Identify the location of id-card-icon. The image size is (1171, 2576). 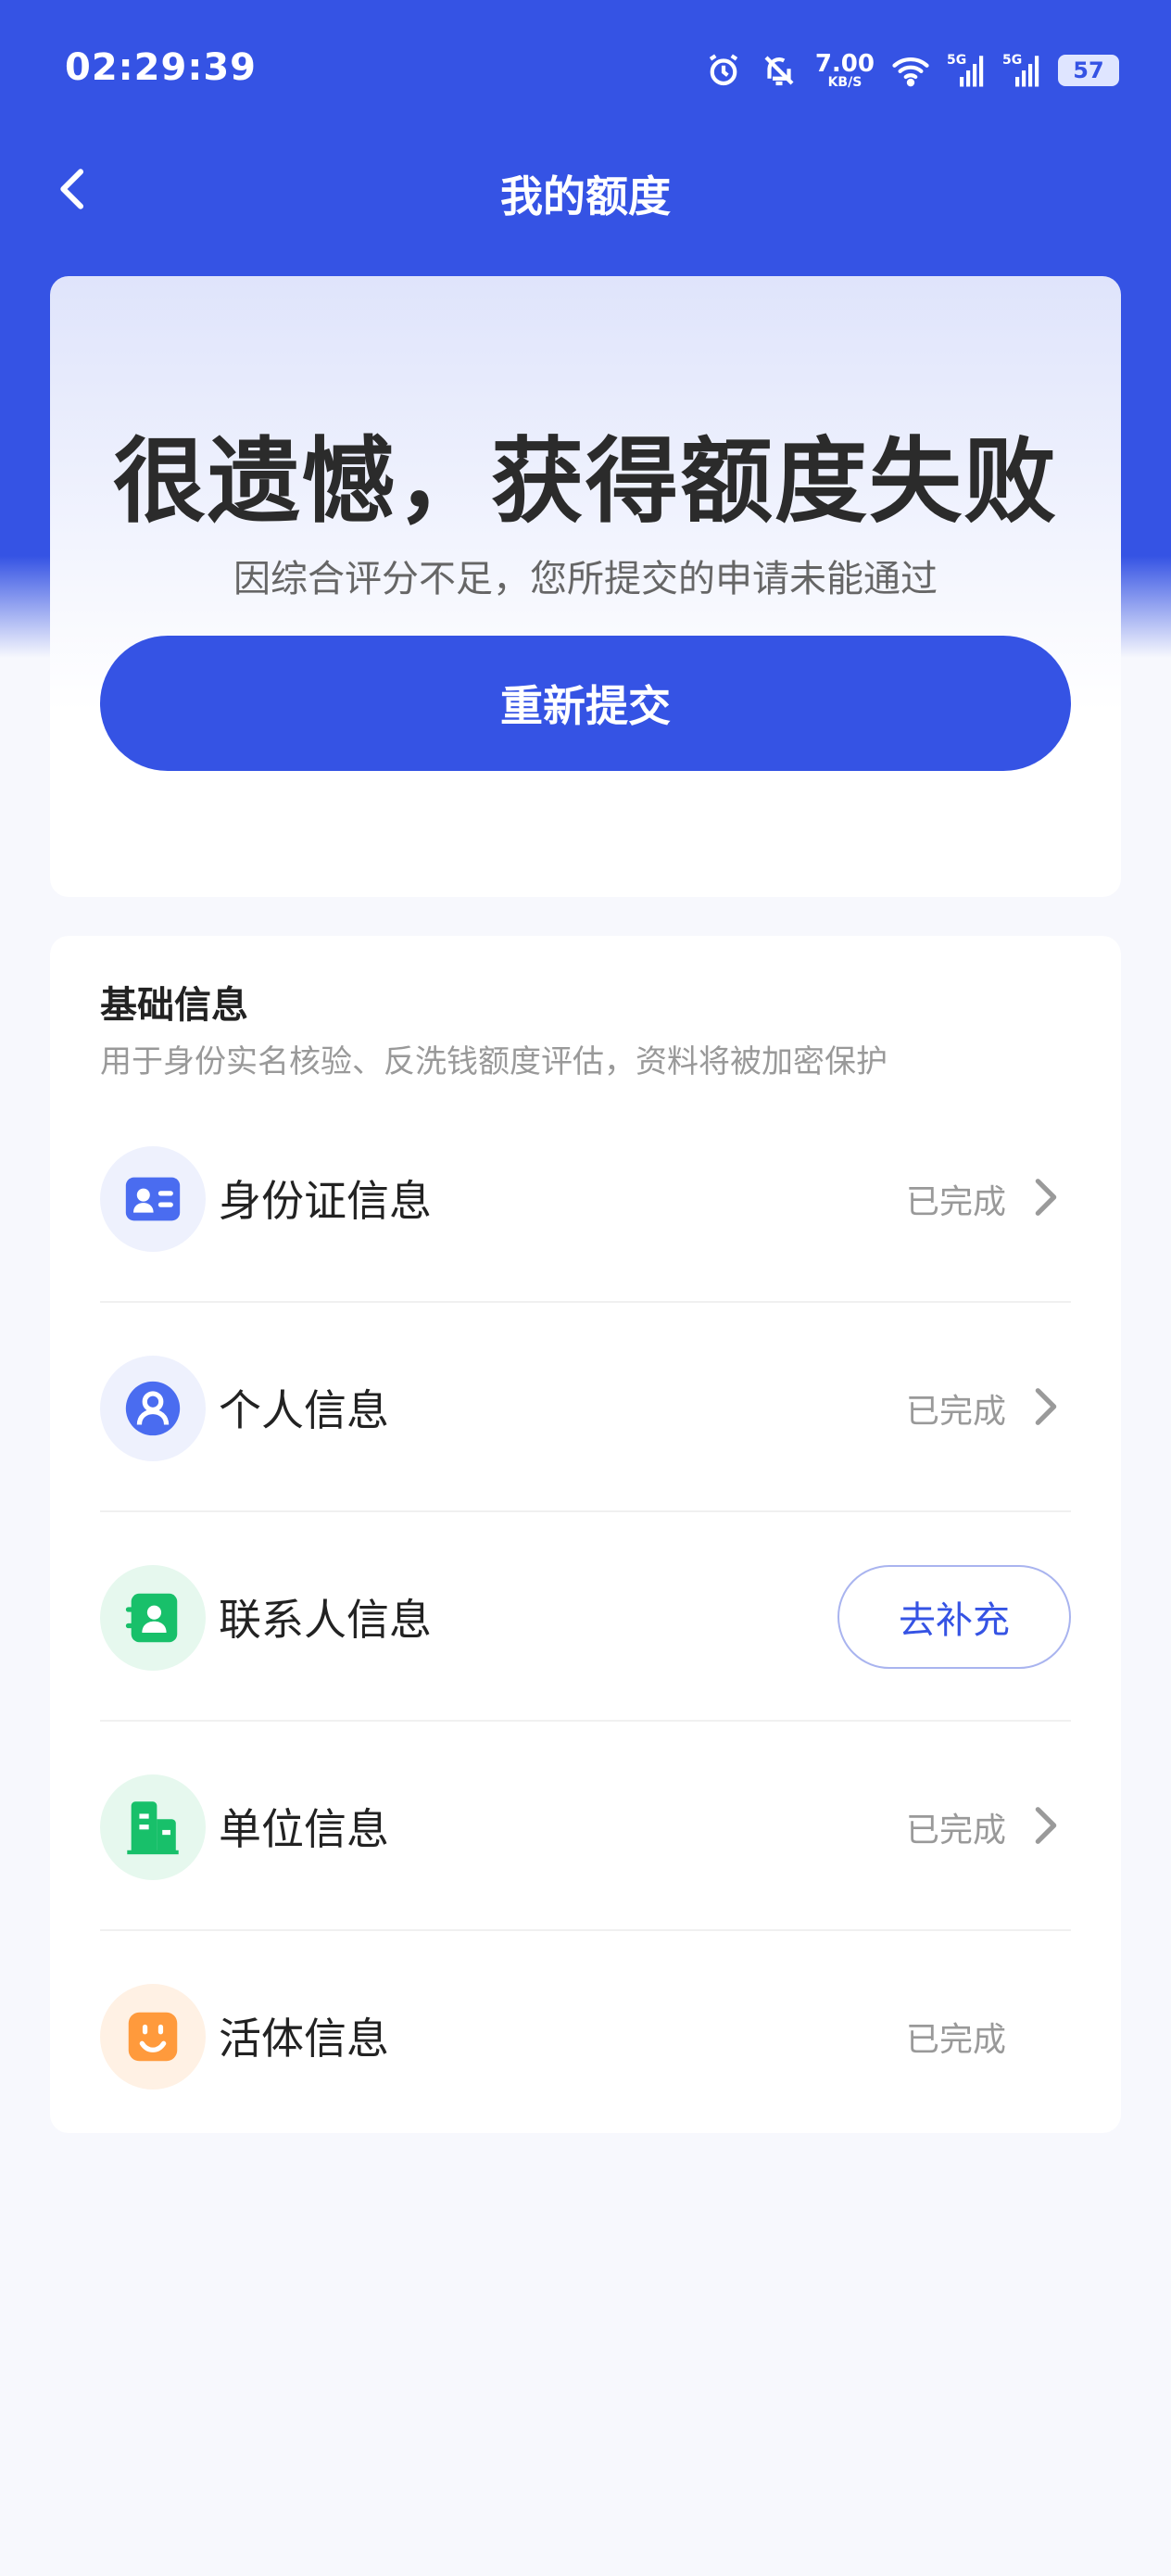
(153, 1199).